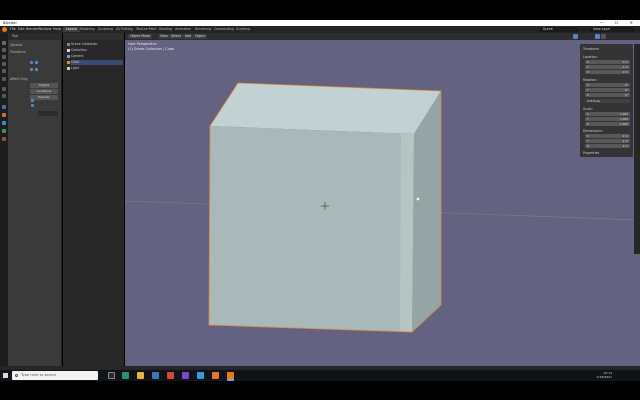 The width and height of the screenshot is (640, 400). What do you see at coordinates (607, 141) in the screenshot?
I see `dimensions-y-field: Y2 m` at bounding box center [607, 141].